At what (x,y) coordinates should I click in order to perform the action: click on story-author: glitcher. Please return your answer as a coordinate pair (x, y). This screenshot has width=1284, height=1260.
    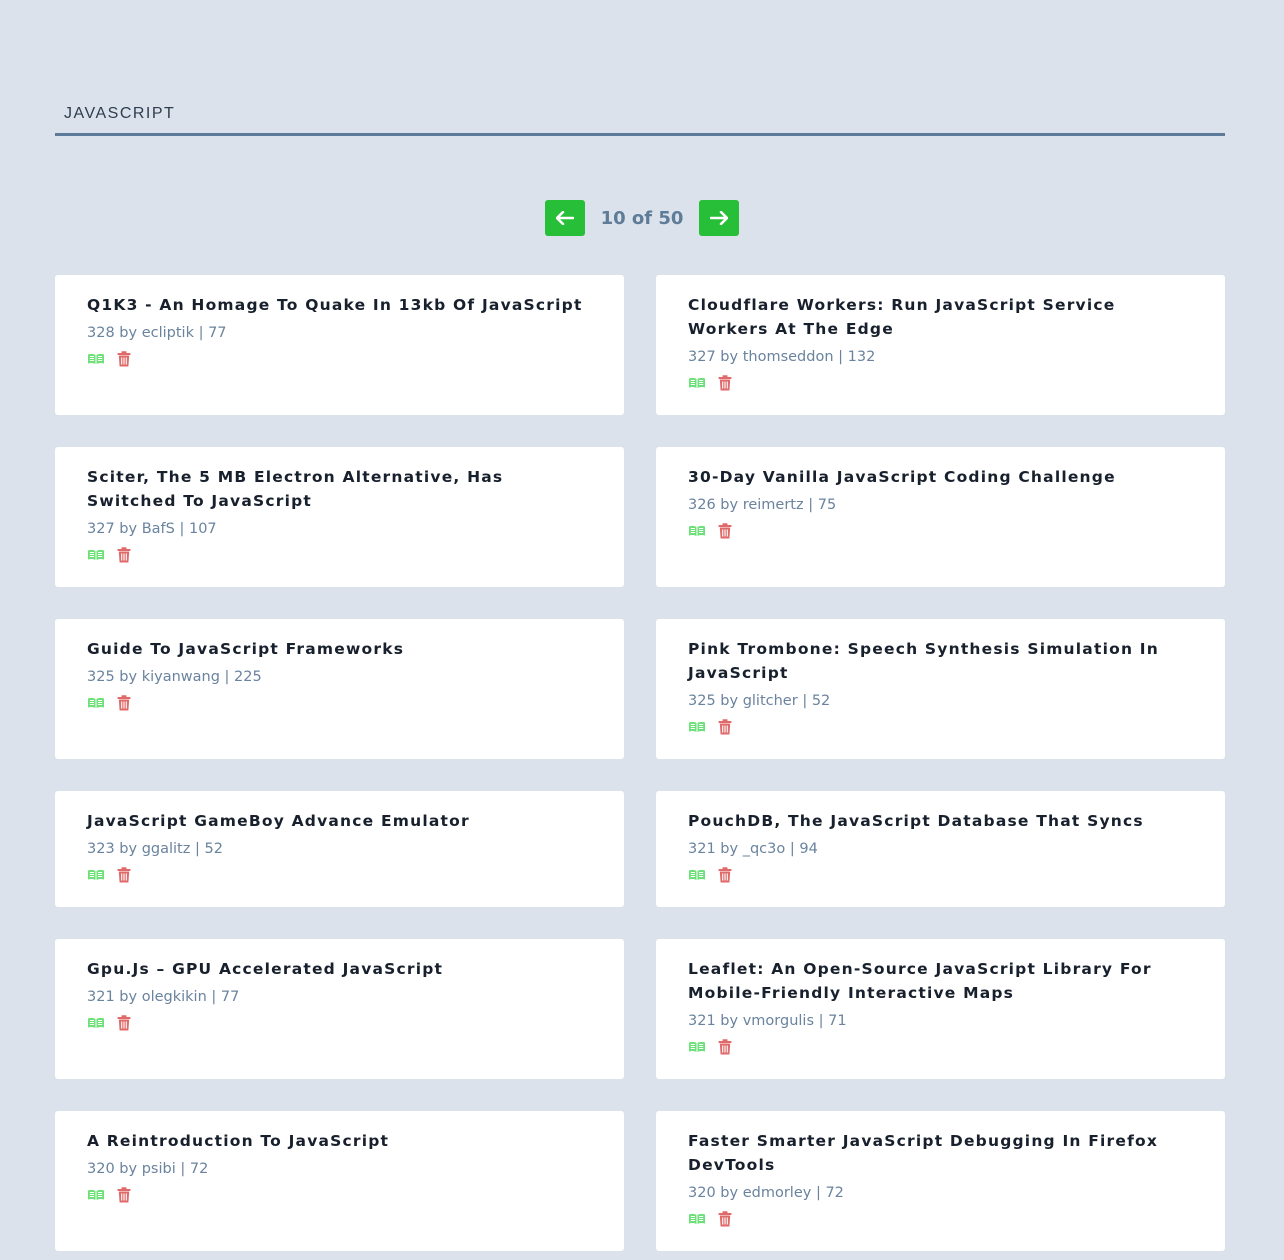
    Looking at the image, I should click on (770, 701).